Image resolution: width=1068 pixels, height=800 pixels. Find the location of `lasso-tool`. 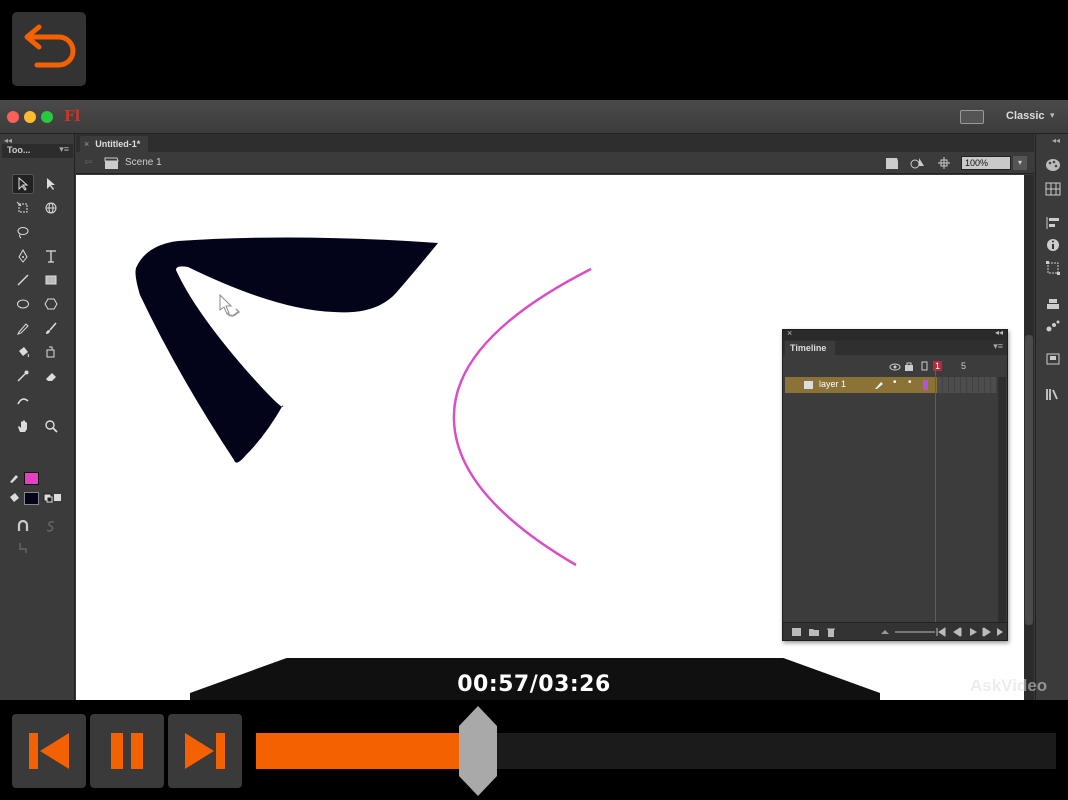

lasso-tool is located at coordinates (23, 232).